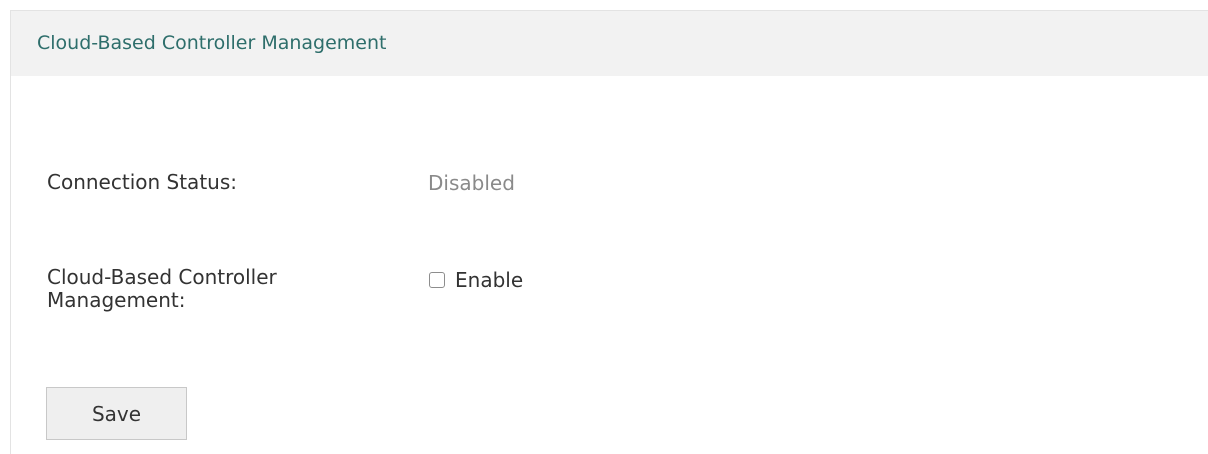 This screenshot has height=454, width=1208. I want to click on panel-header: Cloud-Based Controller Management, so click(609, 43).